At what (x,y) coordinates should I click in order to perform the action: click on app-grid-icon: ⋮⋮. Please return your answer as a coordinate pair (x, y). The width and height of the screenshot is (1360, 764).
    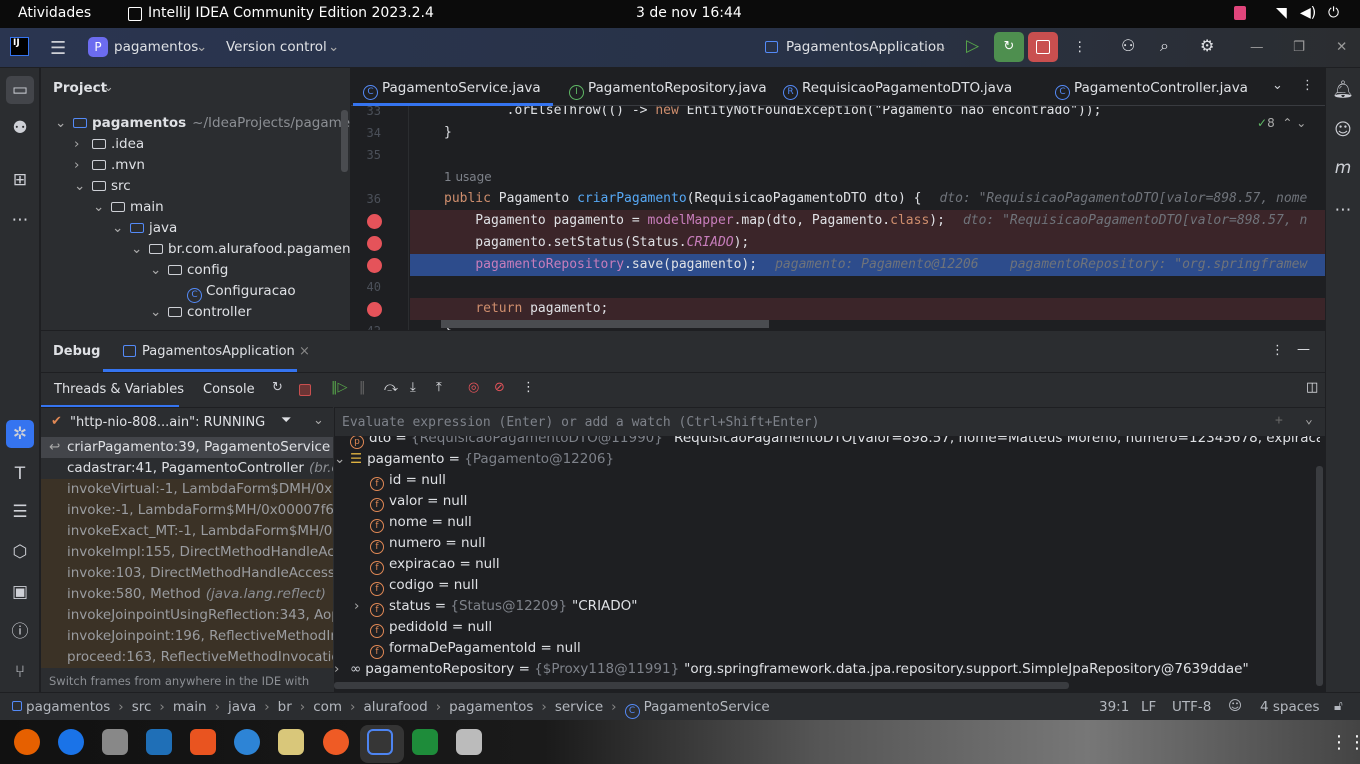
    Looking at the image, I should click on (1345, 742).